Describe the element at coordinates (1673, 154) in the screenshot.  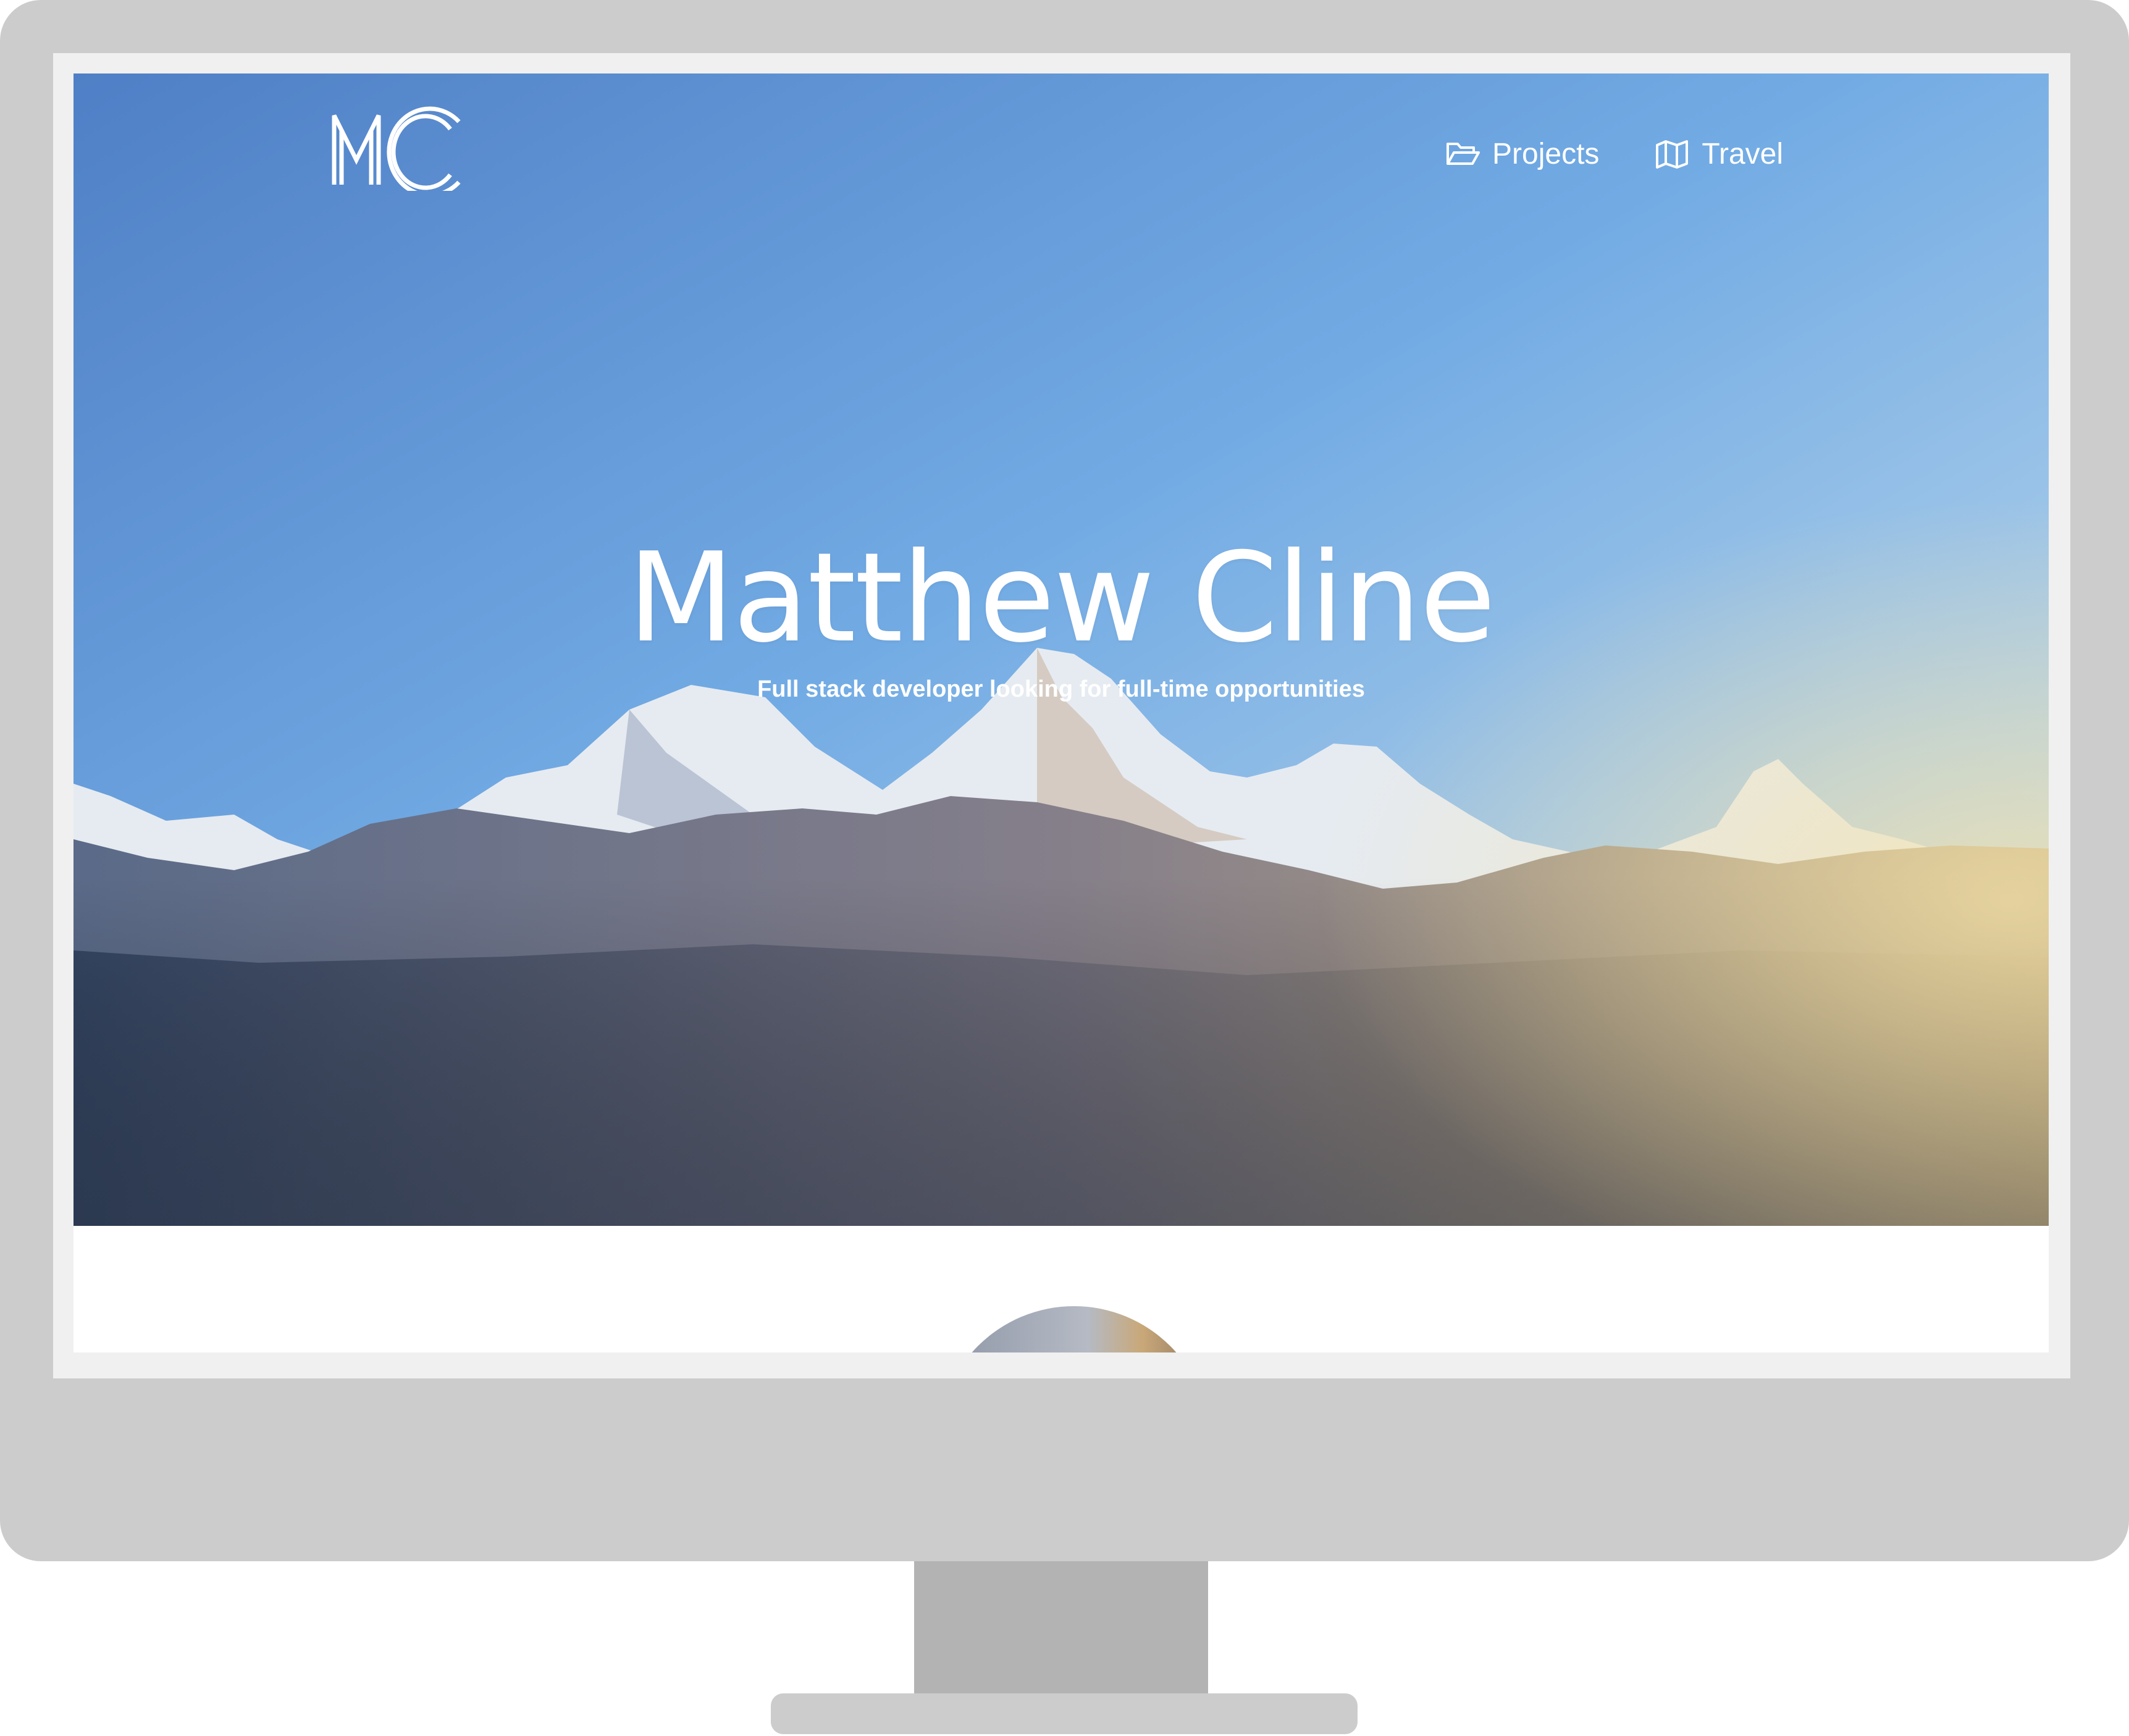
I see `map-icon` at that location.